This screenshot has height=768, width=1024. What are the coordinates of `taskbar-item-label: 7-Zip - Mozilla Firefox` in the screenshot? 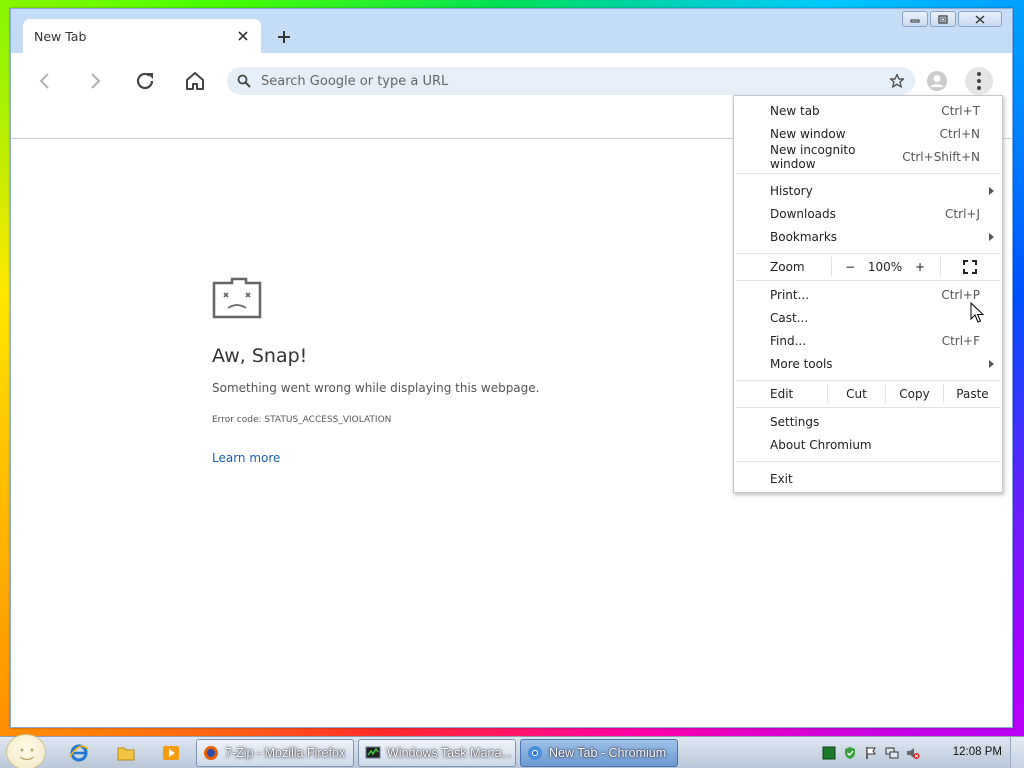 It's located at (285, 753).